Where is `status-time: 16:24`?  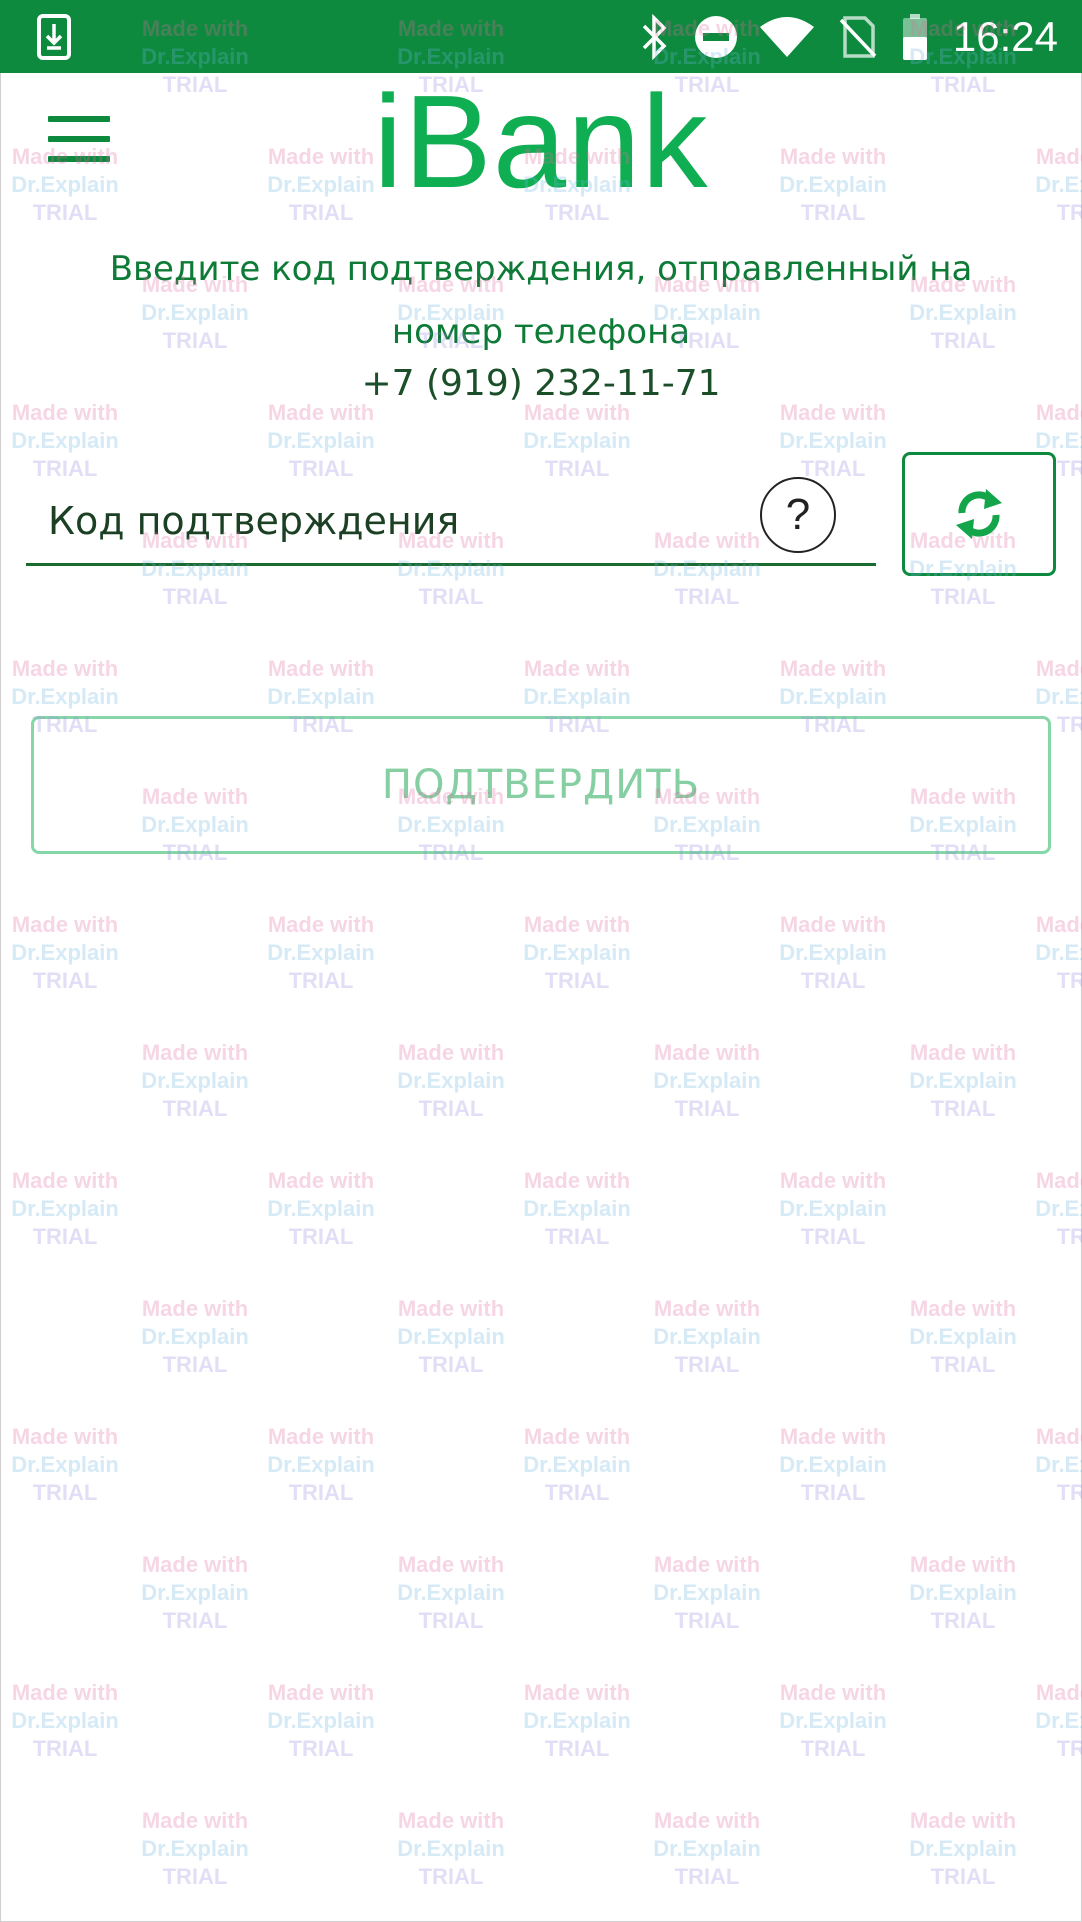 status-time: 16:24 is located at coordinates (1005, 36).